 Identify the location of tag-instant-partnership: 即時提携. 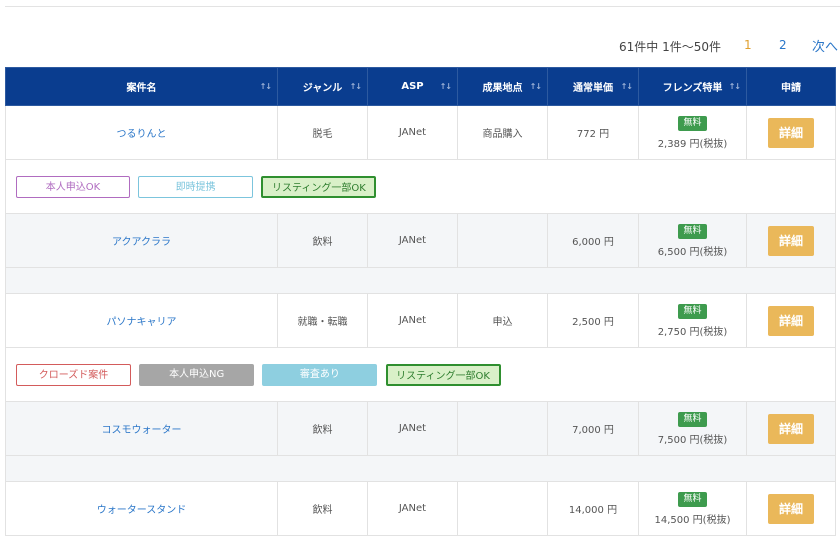
(196, 186).